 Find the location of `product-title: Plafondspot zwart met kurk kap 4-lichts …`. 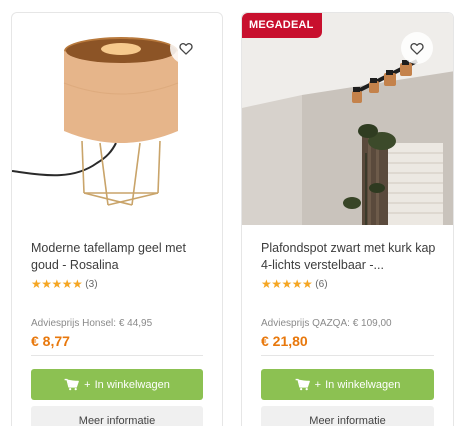

product-title: Plafondspot zwart met kurk kap 4-lichts … is located at coordinates (350, 257).